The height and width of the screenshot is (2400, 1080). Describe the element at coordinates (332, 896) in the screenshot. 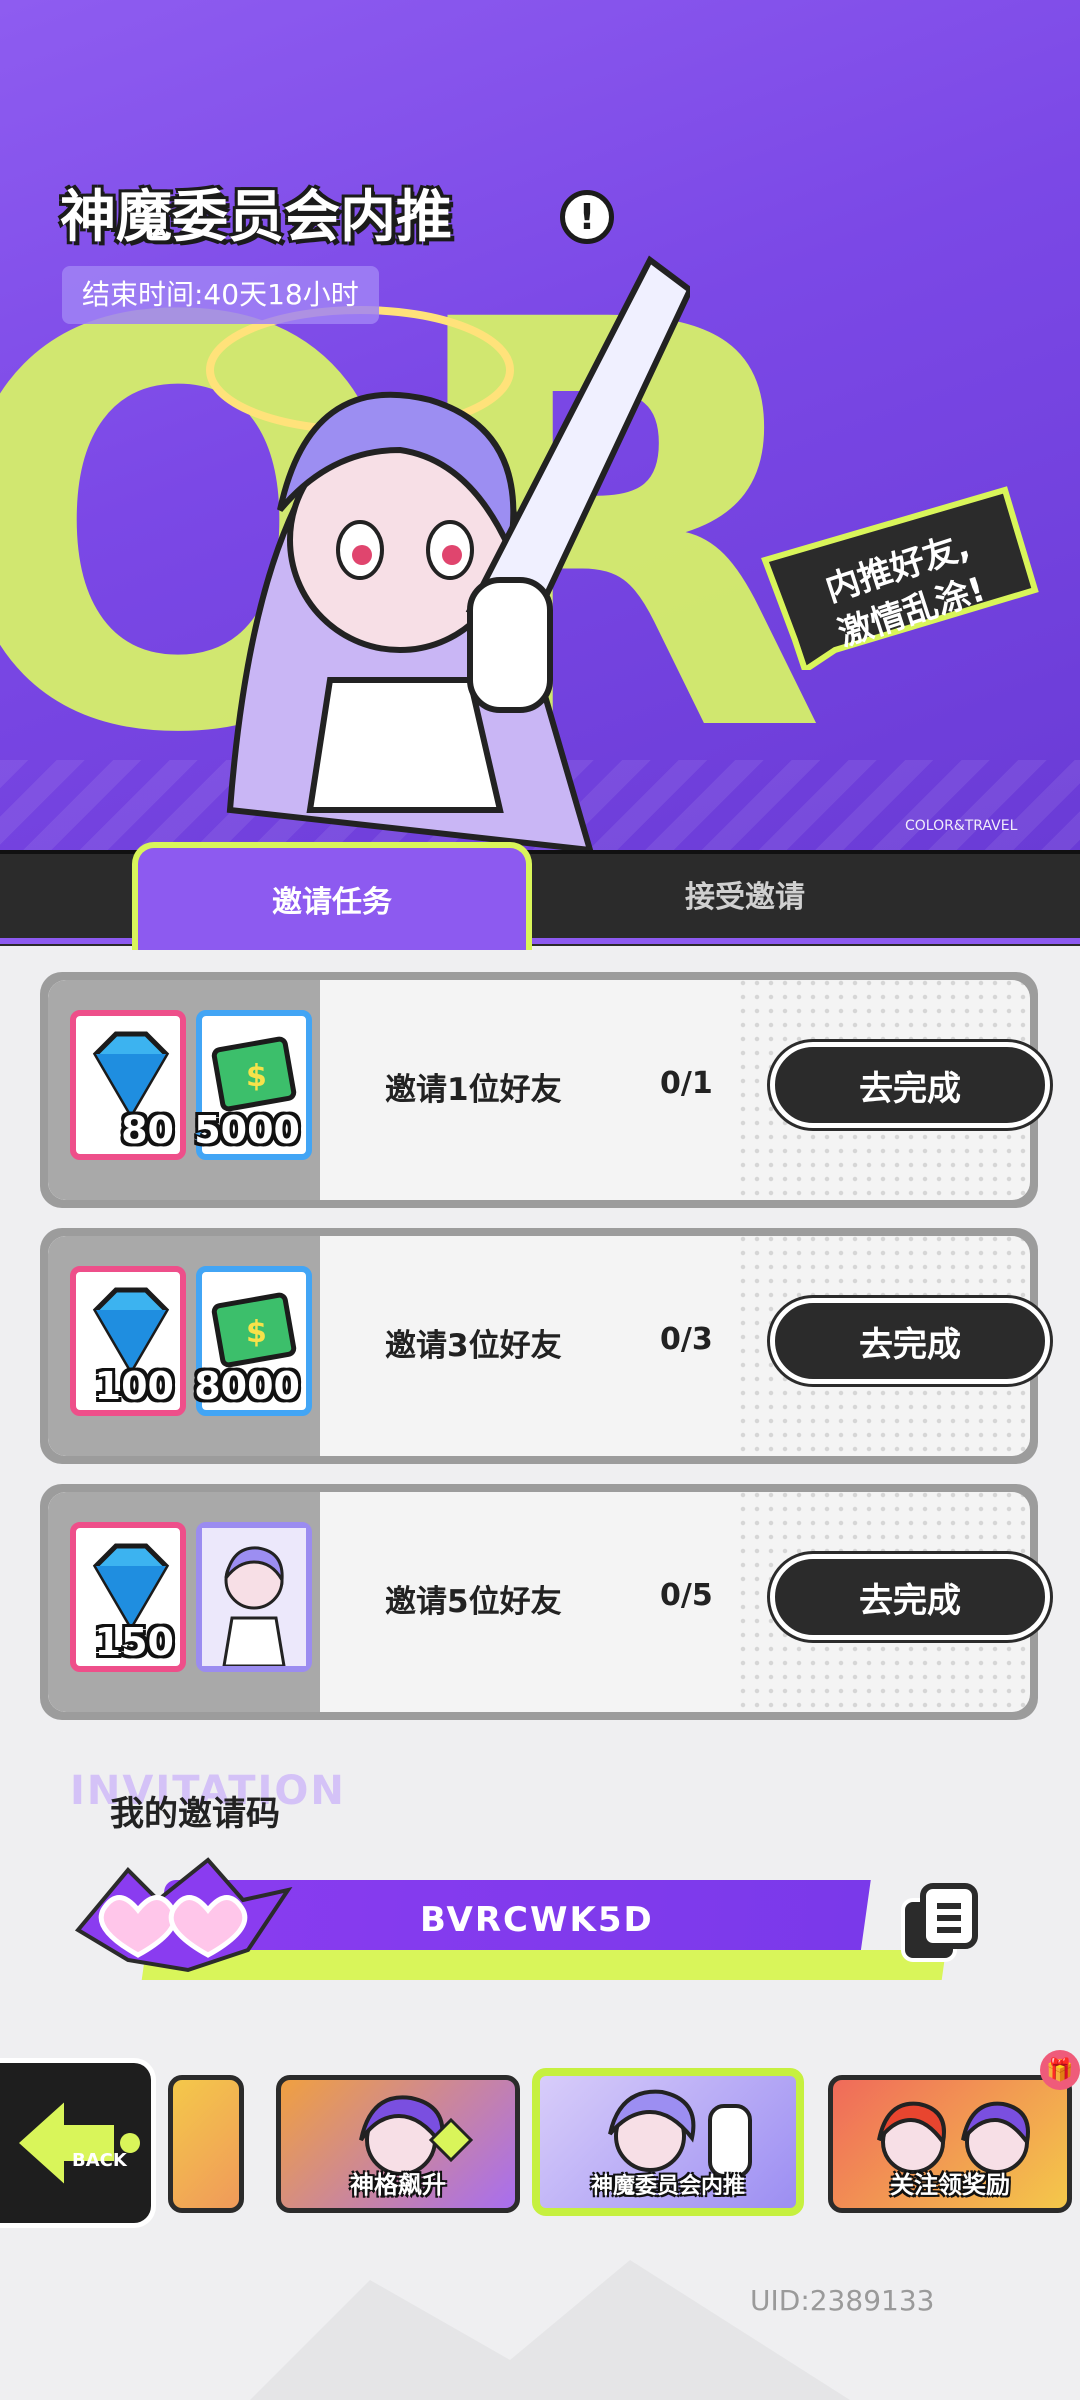

I see `tab-invite-tasks: 邀请任务` at that location.